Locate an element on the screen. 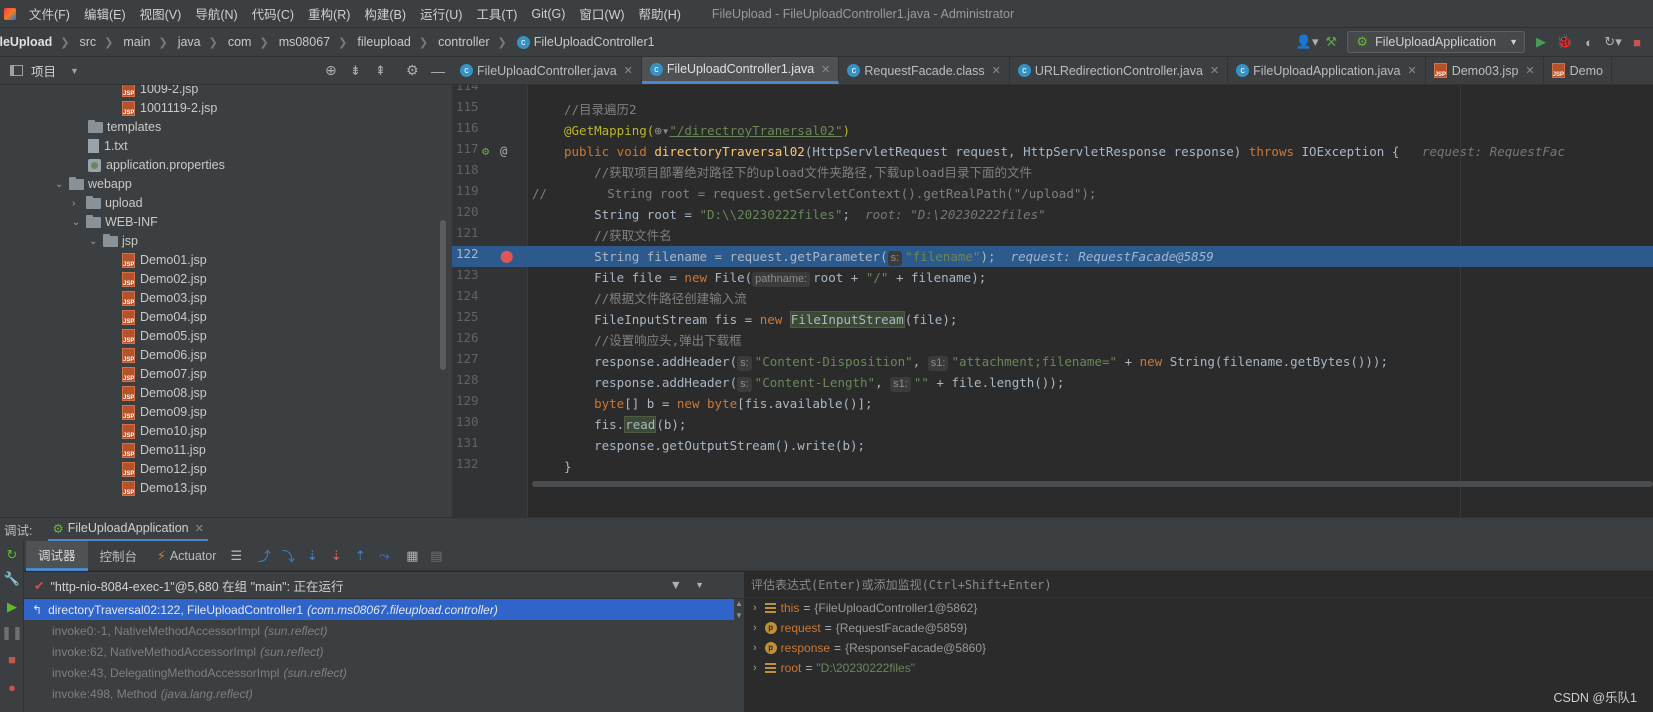 The width and height of the screenshot is (1653, 712). breadcrumb-main: main is located at coordinates (133, 42).